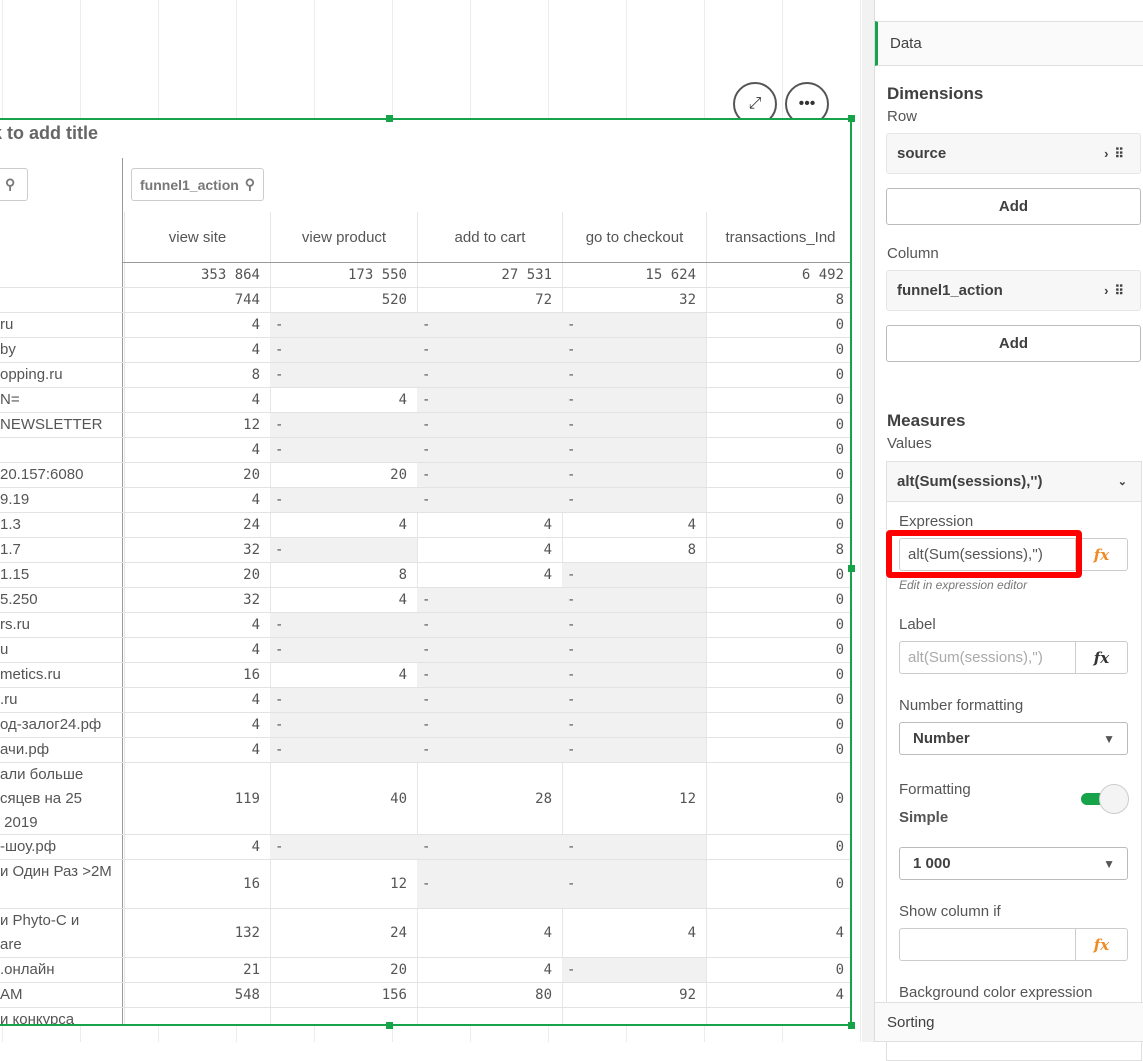 This screenshot has width=1143, height=1061. Describe the element at coordinates (60, 995) in the screenshot. I see `row-label: AM` at that location.